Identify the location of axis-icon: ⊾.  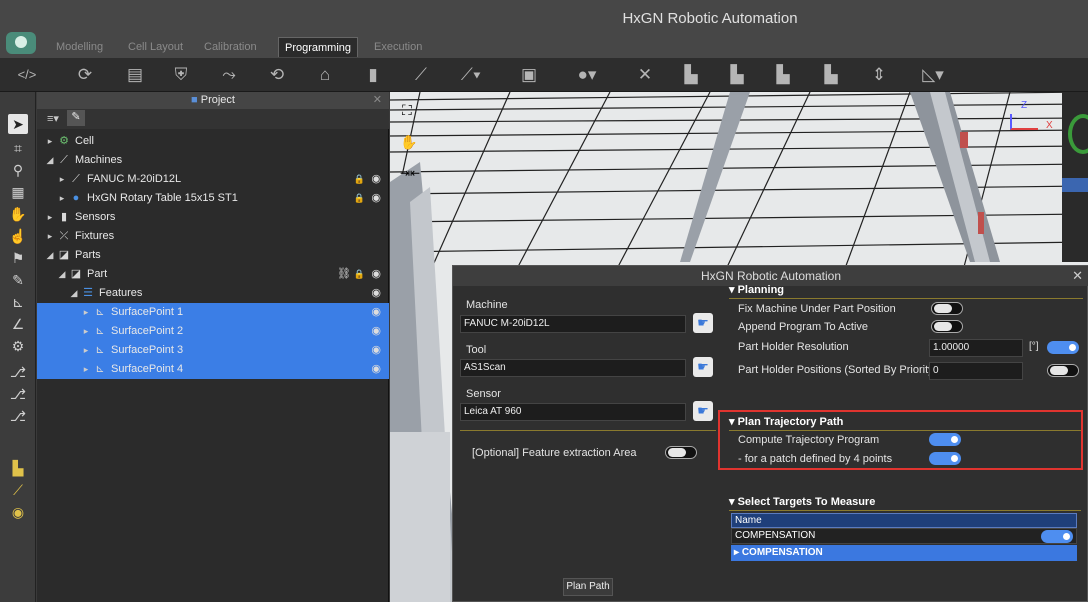
(18, 302).